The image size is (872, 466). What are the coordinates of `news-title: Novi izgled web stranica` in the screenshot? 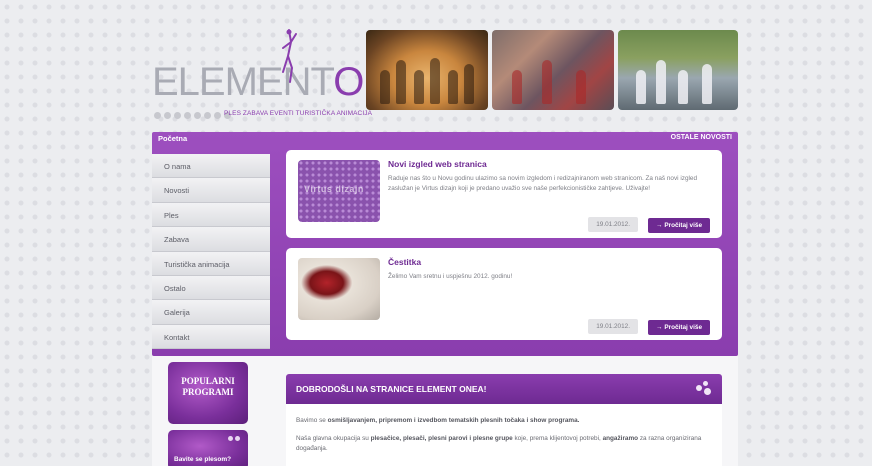 It's located at (437, 164).